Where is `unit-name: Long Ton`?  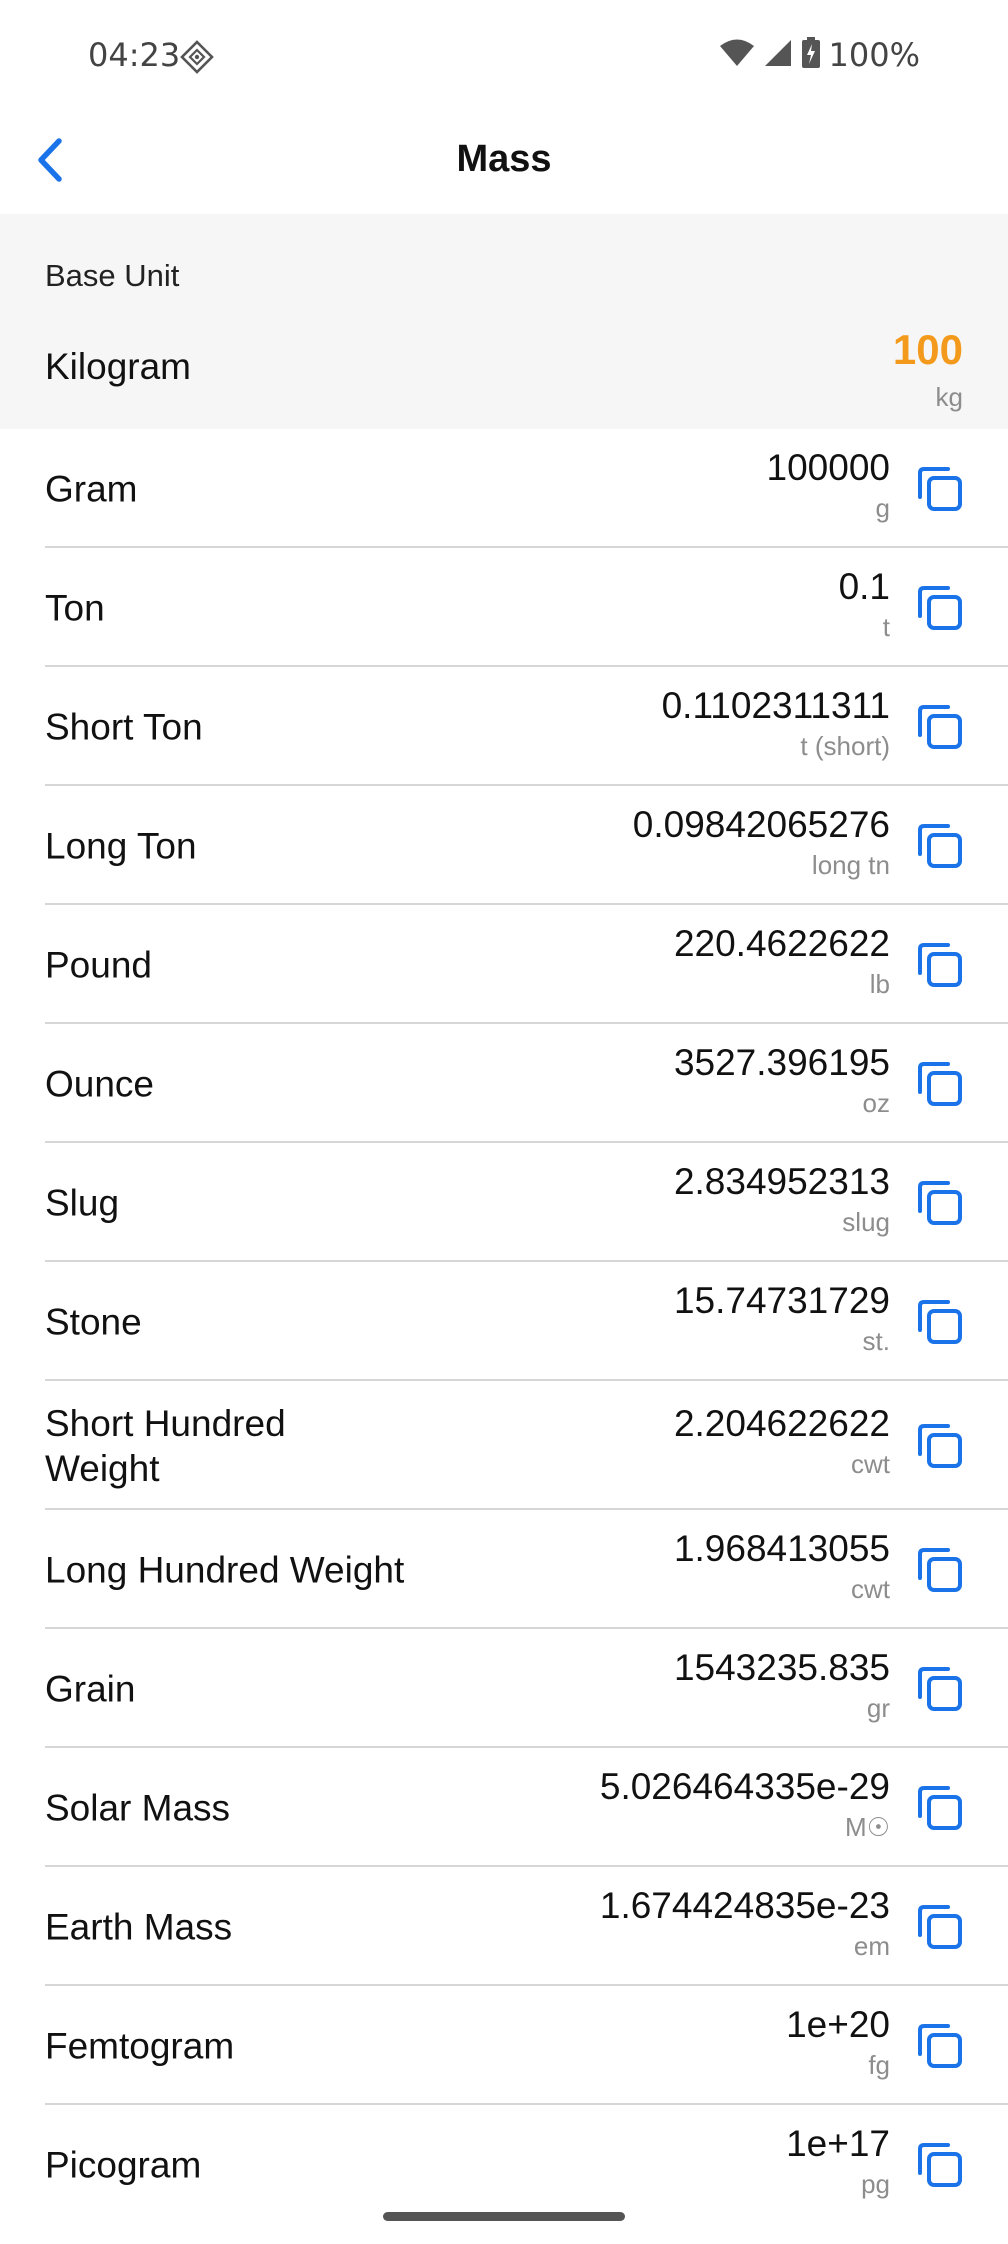
unit-name: Long Ton is located at coordinates (121, 845).